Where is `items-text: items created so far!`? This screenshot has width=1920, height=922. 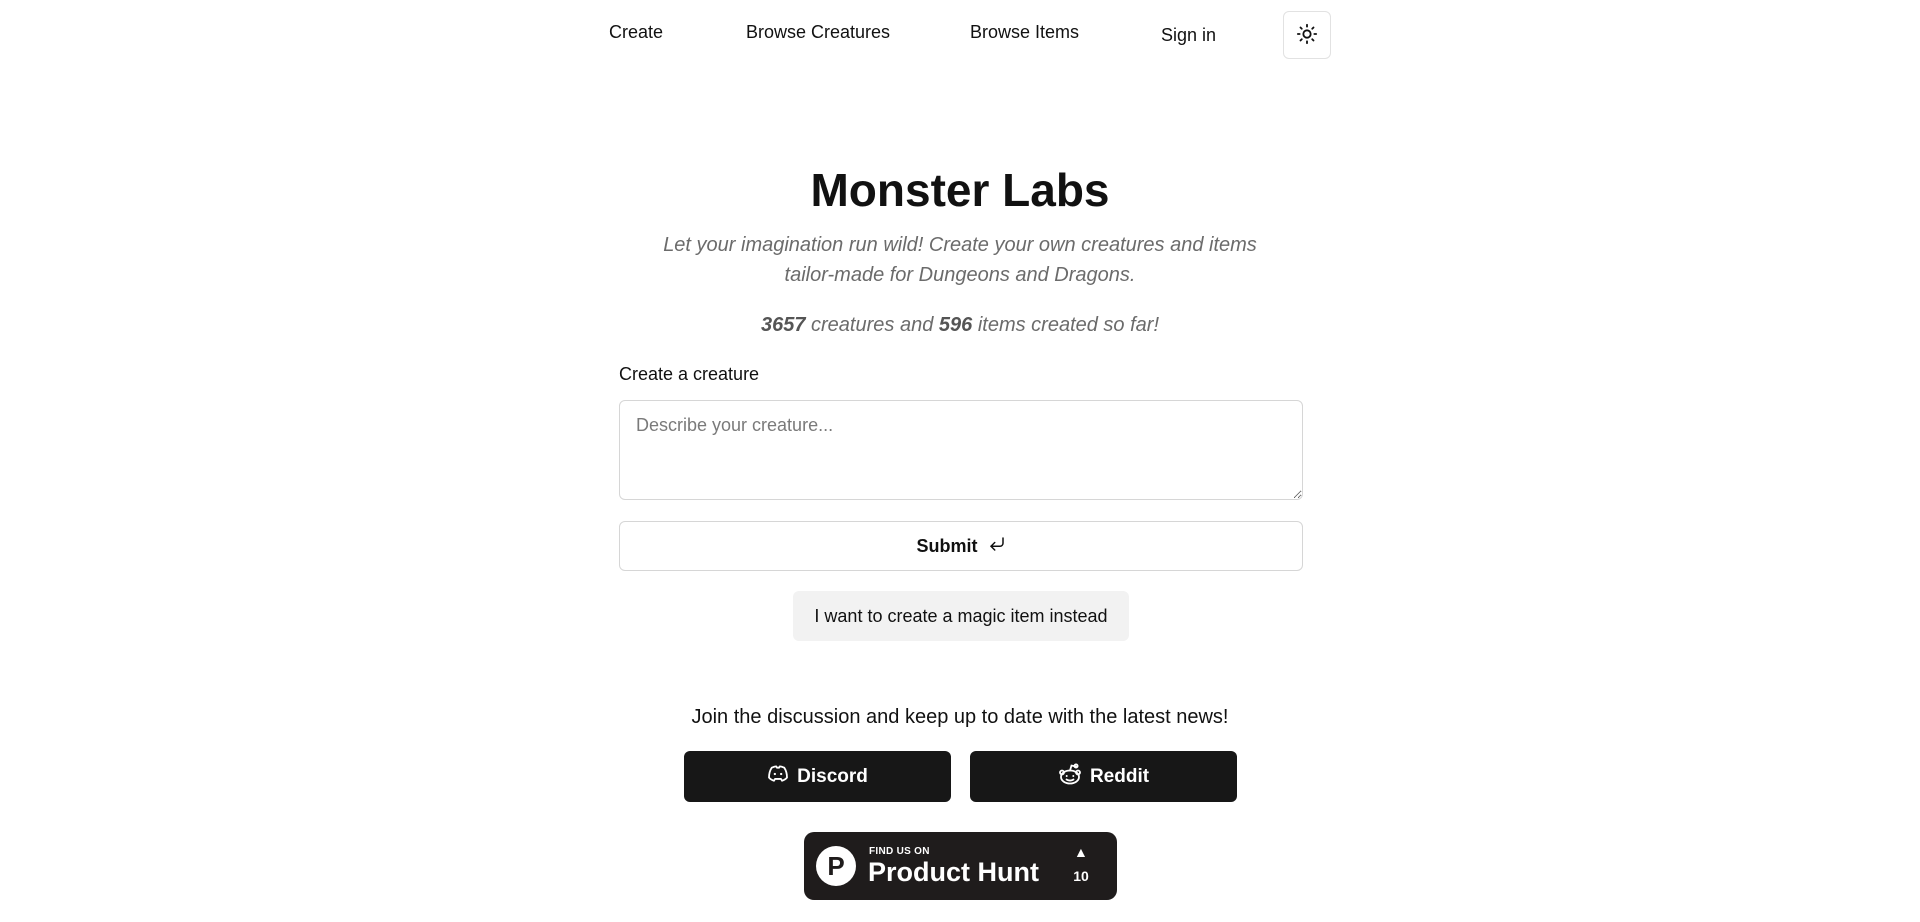
items-text: items created so far! is located at coordinates (1066, 325).